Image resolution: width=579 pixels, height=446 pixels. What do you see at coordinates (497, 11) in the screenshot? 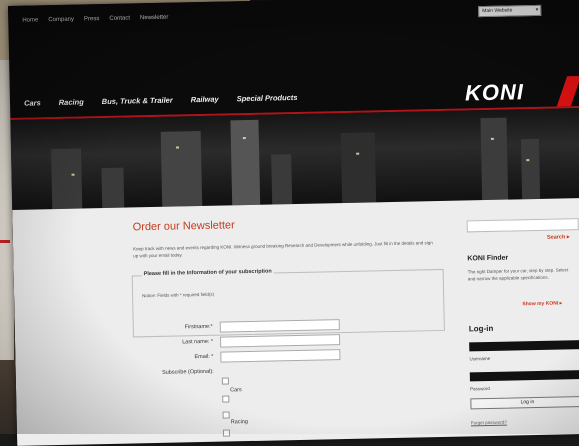
I see `website-select-value: Main Website` at bounding box center [497, 11].